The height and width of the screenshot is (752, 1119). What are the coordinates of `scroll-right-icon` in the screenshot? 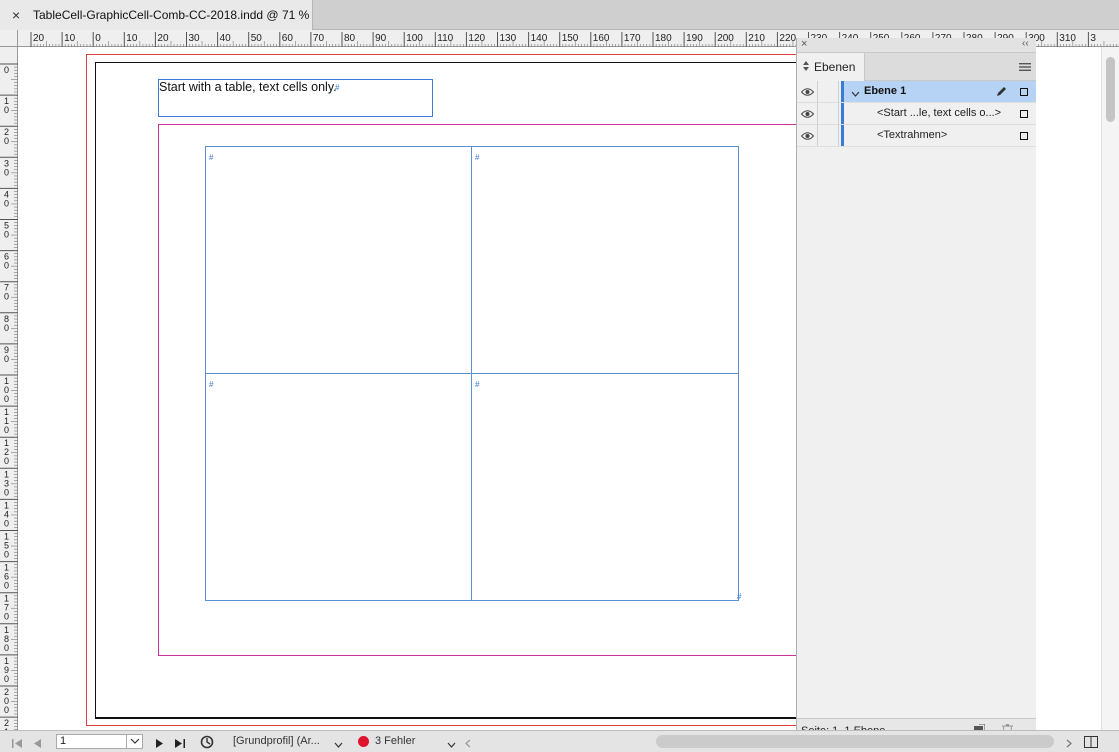 It's located at (1069, 744).